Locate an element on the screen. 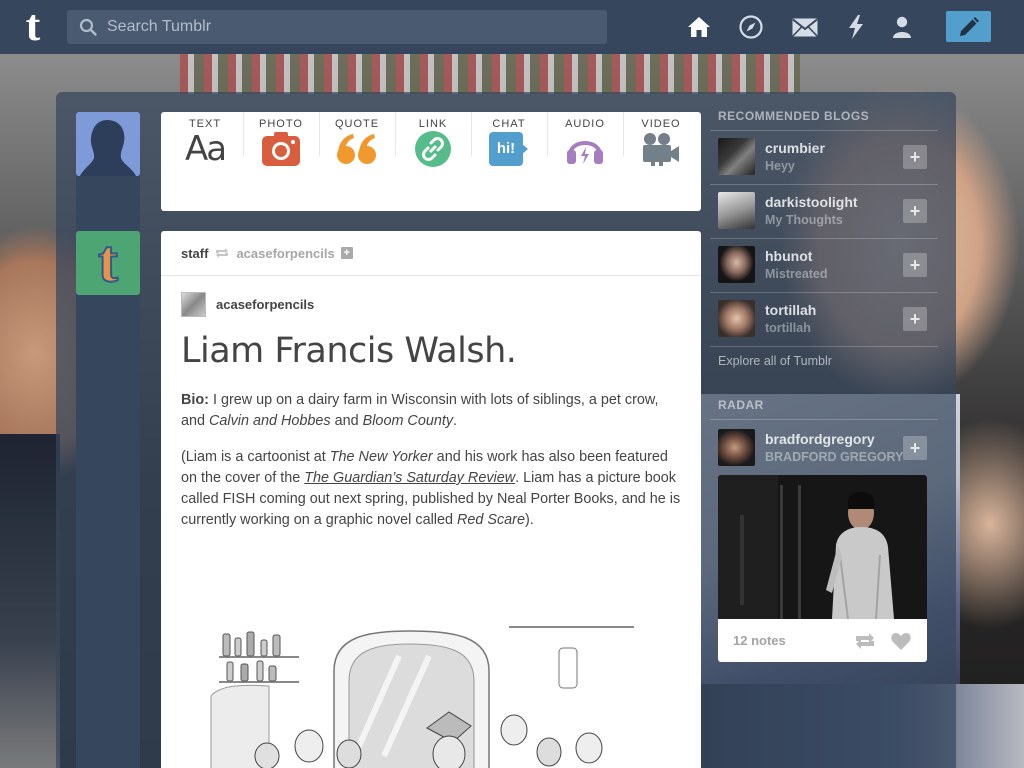 This screenshot has height=768, width=1024. post-type-quote: QUOTE is located at coordinates (357, 144).